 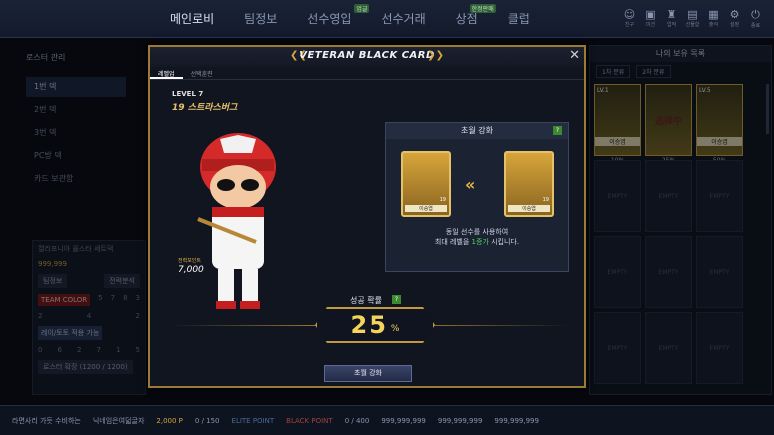 I want to click on dialog-header: ❮❮ VETERAN BLACK CARD ❯❯ ✕, so click(x=367, y=57).